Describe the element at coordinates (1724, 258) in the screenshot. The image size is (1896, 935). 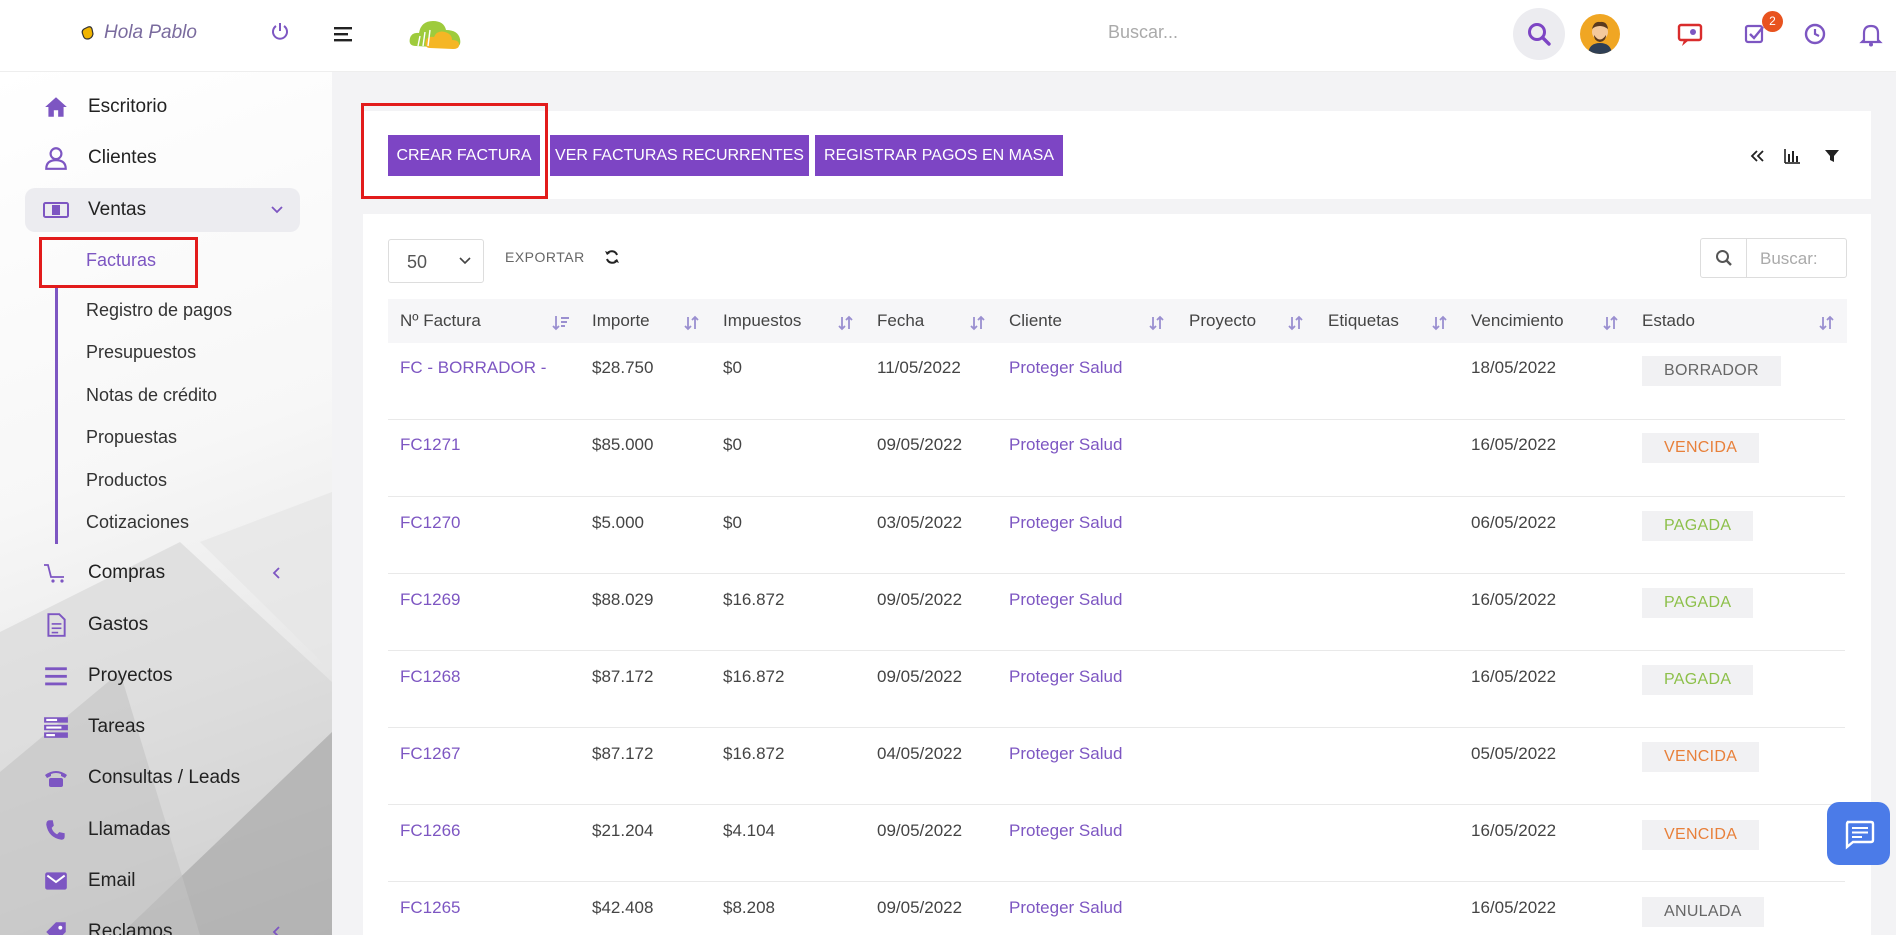
I see `table-search-button` at that location.